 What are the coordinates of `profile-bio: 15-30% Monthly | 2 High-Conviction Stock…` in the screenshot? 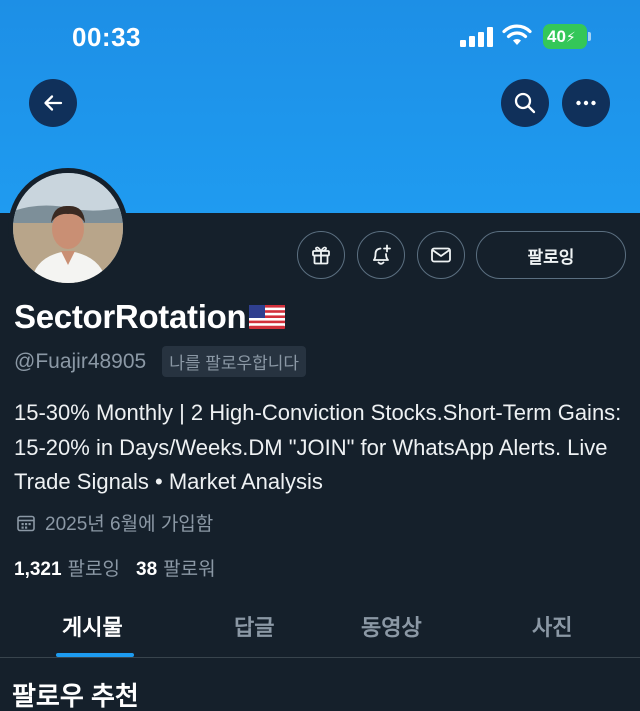 It's located at (318, 447).